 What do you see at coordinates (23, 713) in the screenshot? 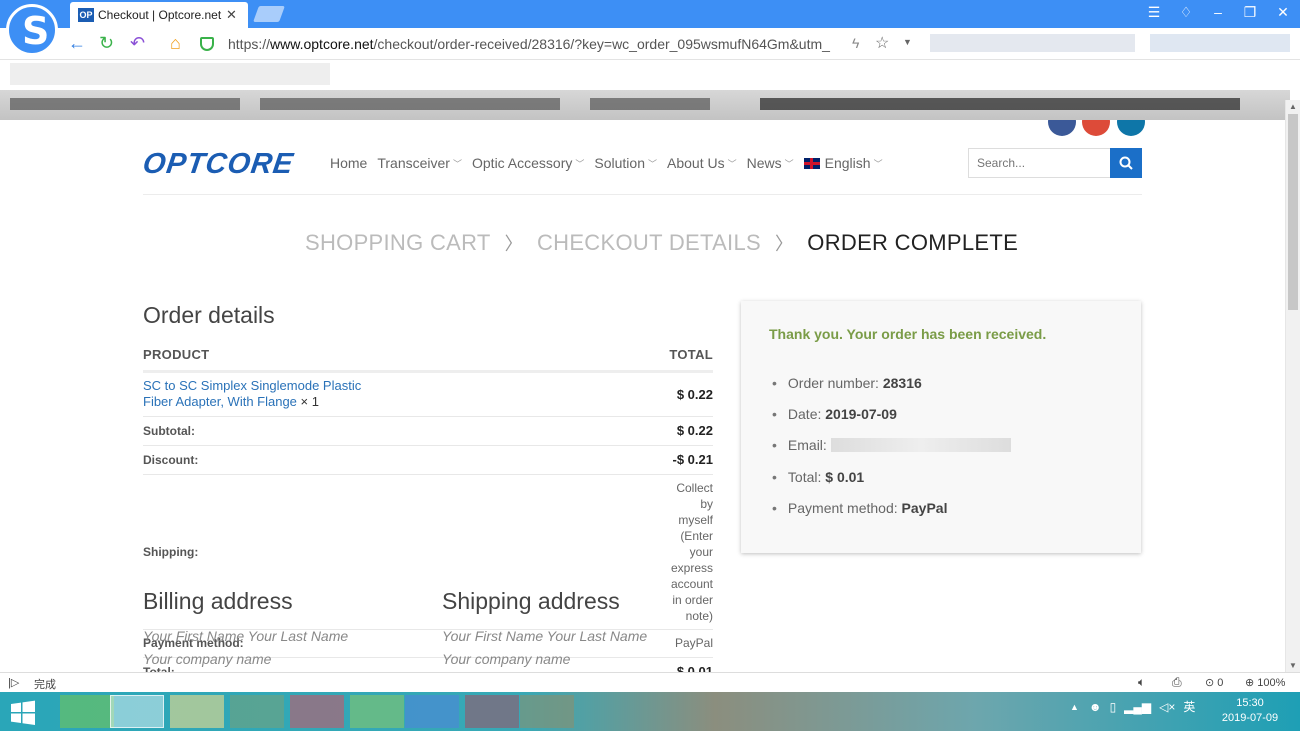
I see `windows-start-icon` at bounding box center [23, 713].